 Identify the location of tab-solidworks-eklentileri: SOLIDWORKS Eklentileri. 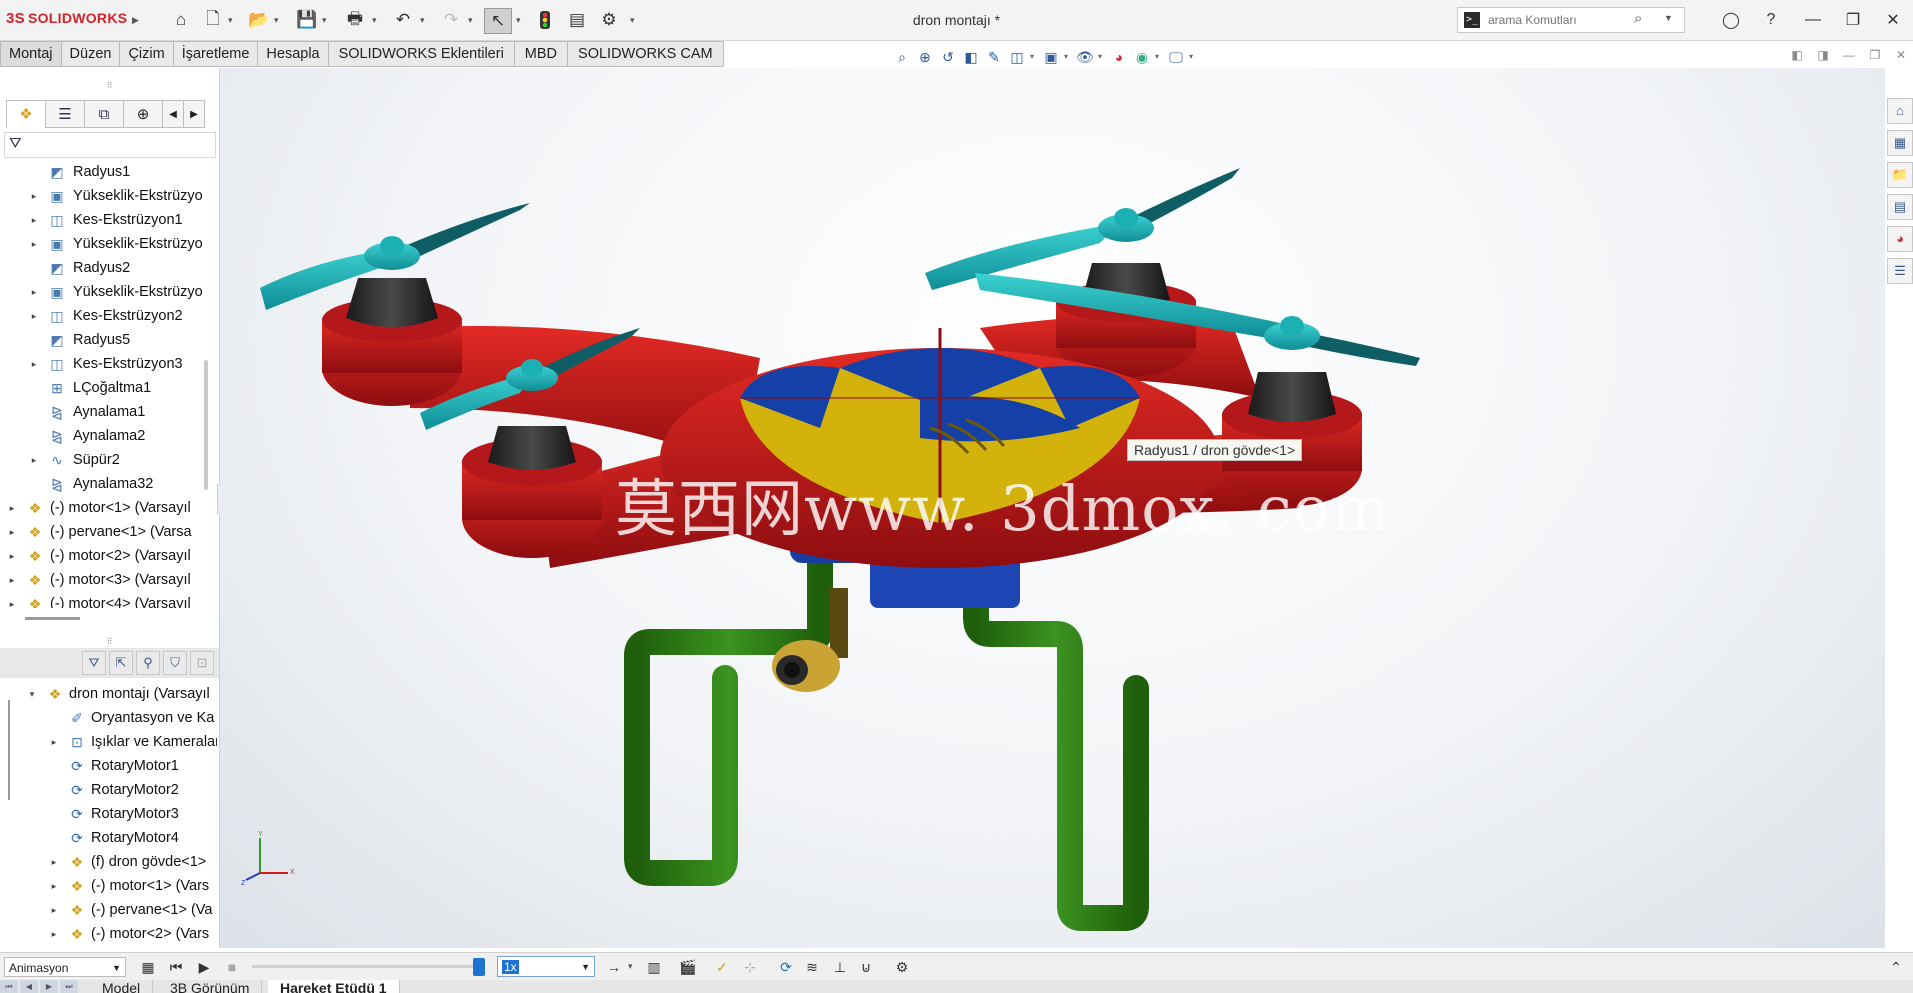
(421, 54).